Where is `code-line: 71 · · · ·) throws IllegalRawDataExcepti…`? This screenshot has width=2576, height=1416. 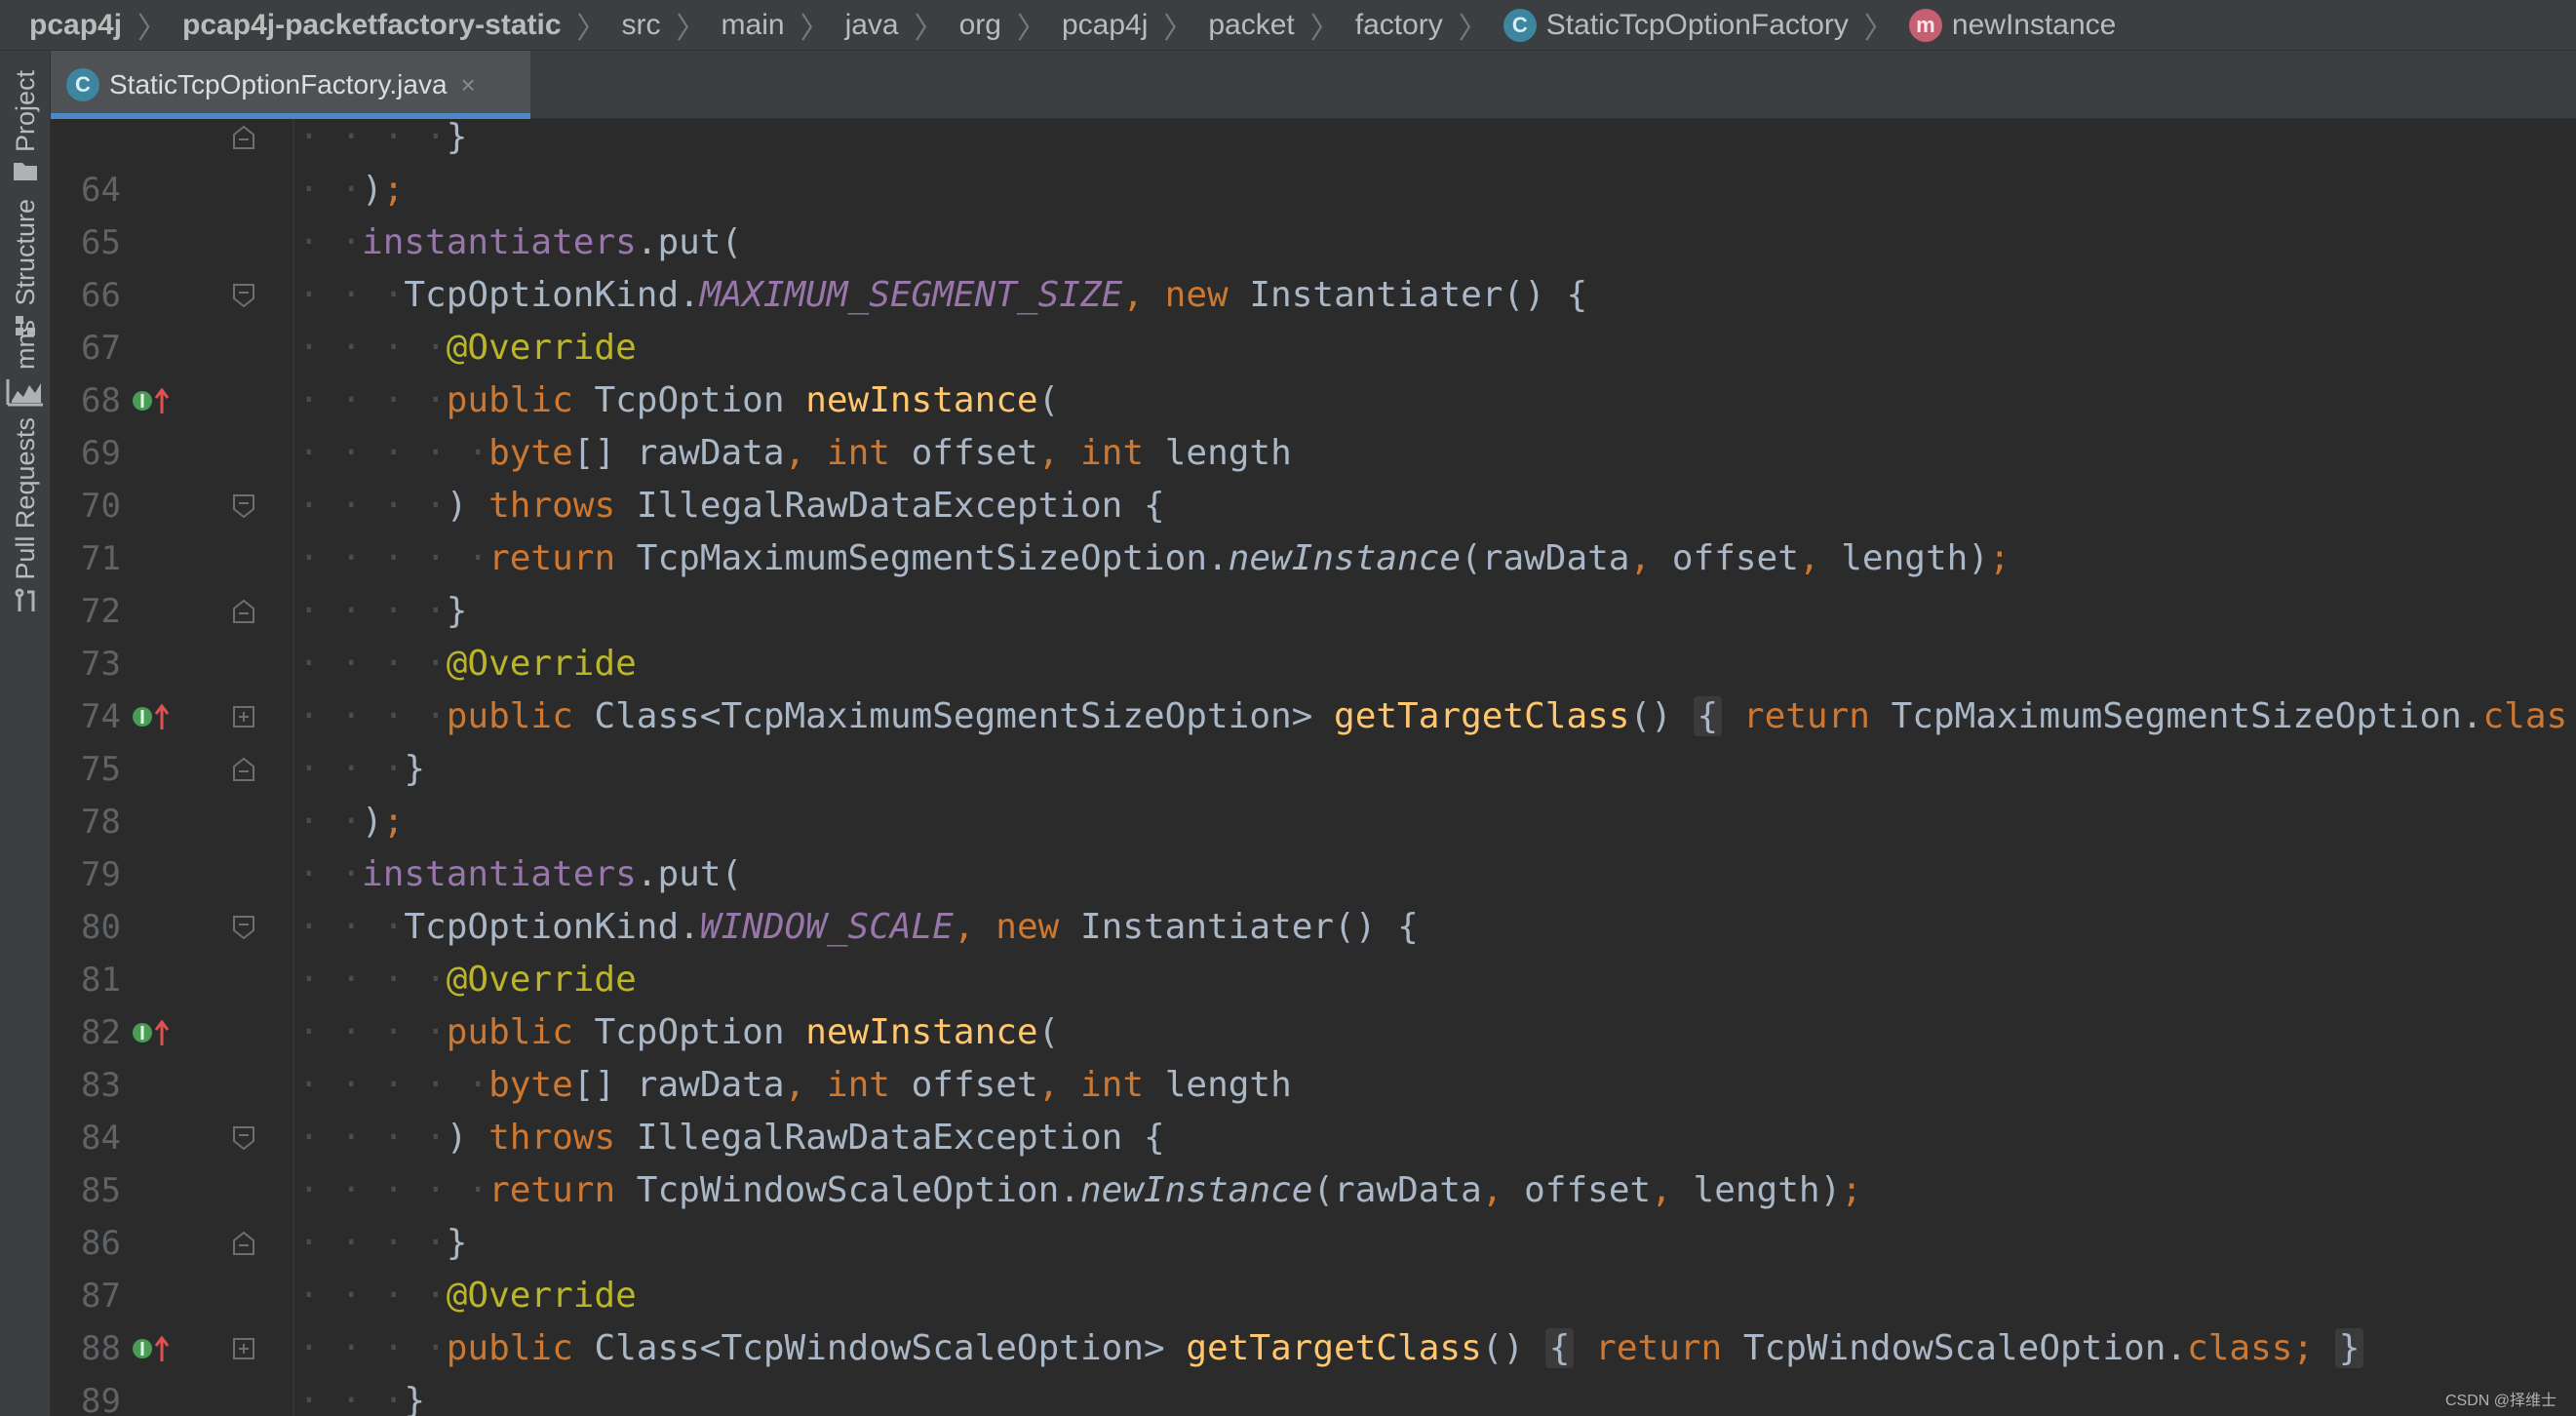 code-line: 71 · · · ·) throws IllegalRawDataExcepti… is located at coordinates (1313, 529).